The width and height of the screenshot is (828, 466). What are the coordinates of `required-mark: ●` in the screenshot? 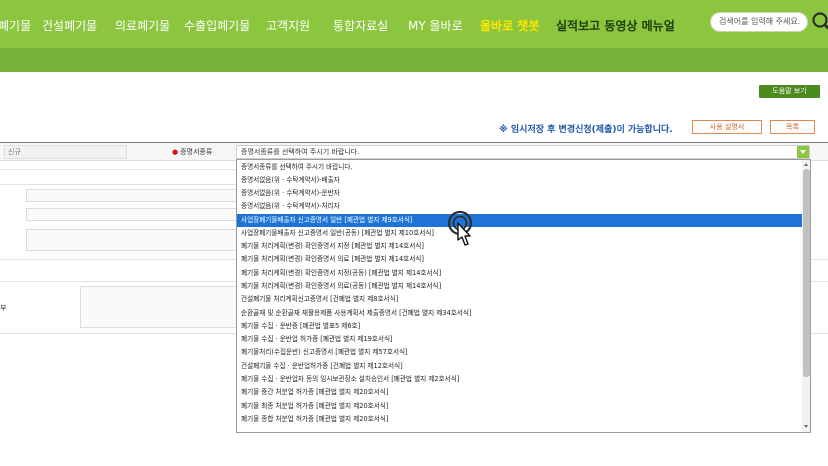 It's located at (175, 152).